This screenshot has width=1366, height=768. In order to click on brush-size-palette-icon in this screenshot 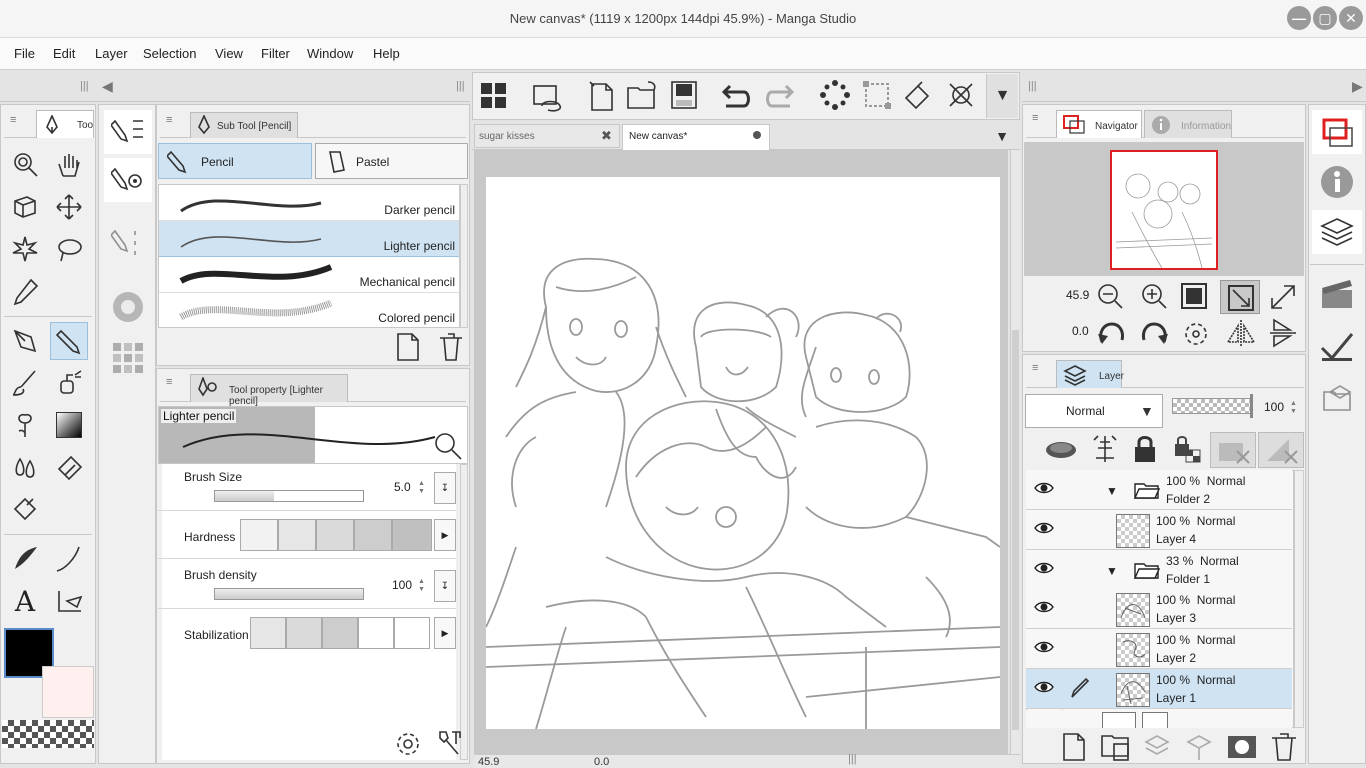, I will do `click(128, 242)`.